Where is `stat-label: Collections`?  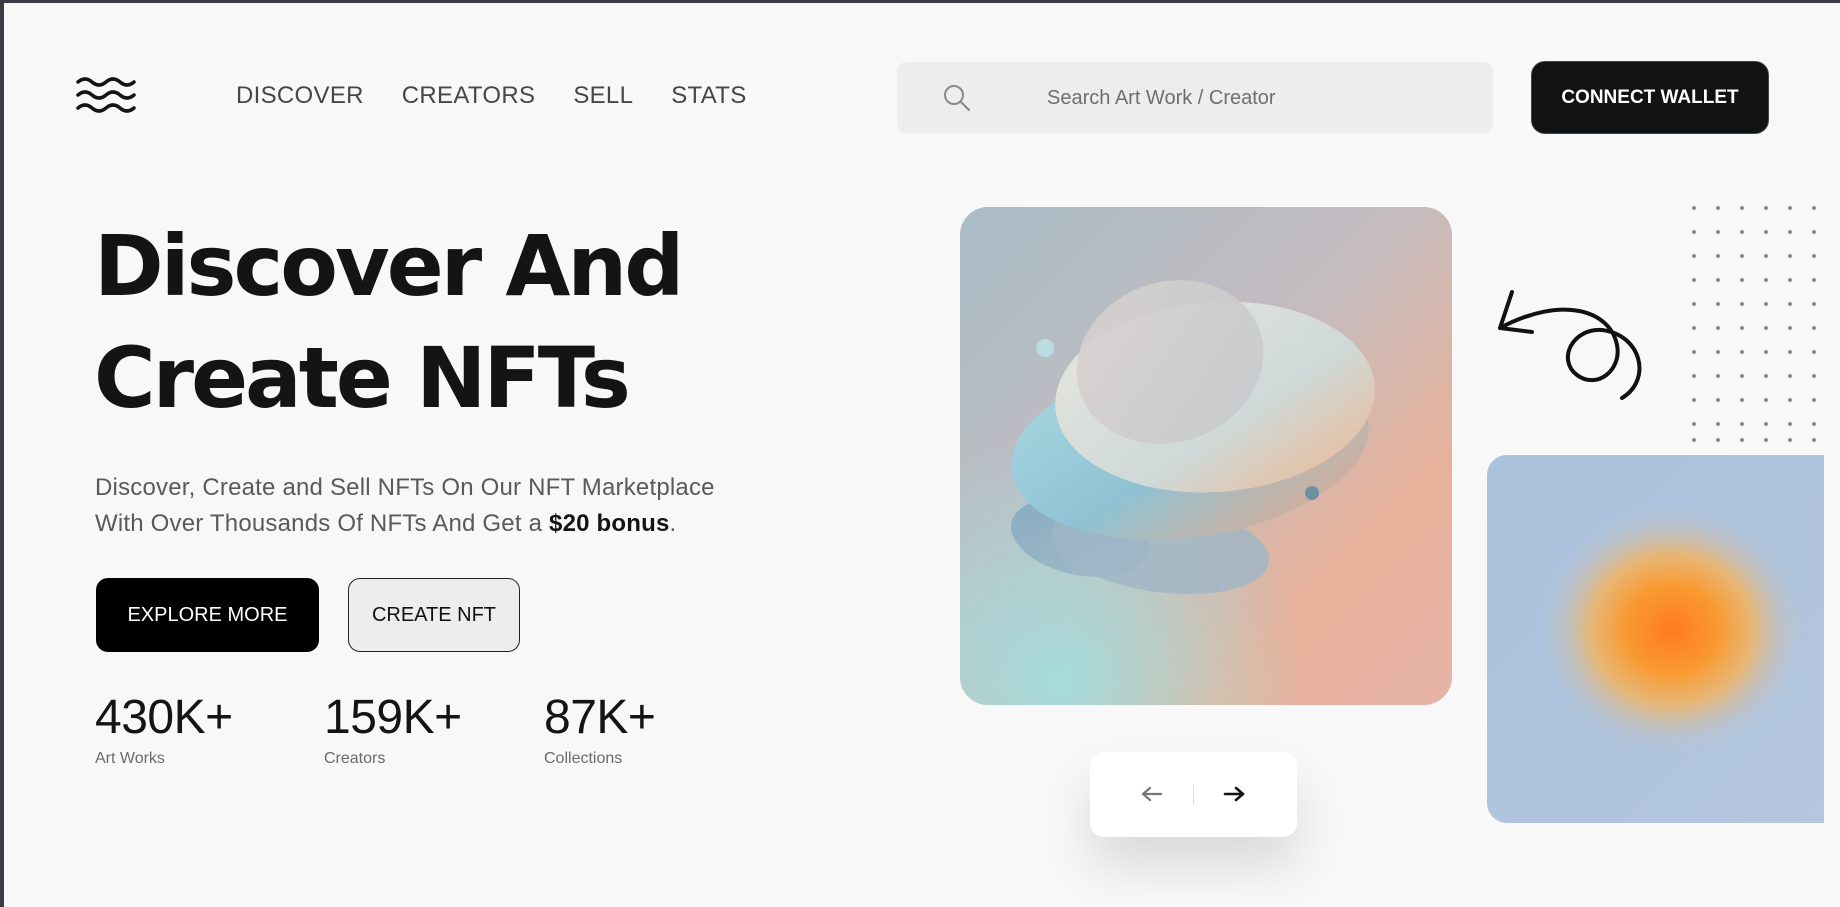 stat-label: Collections is located at coordinates (583, 758).